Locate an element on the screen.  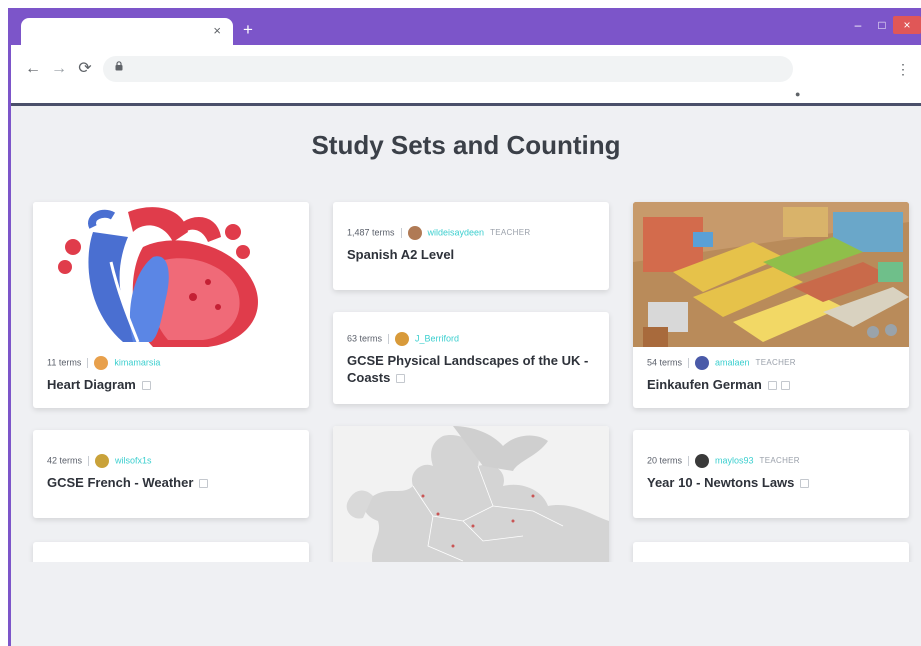
set-title: Year 10 - Newtons Laws is located at coordinates (728, 482).